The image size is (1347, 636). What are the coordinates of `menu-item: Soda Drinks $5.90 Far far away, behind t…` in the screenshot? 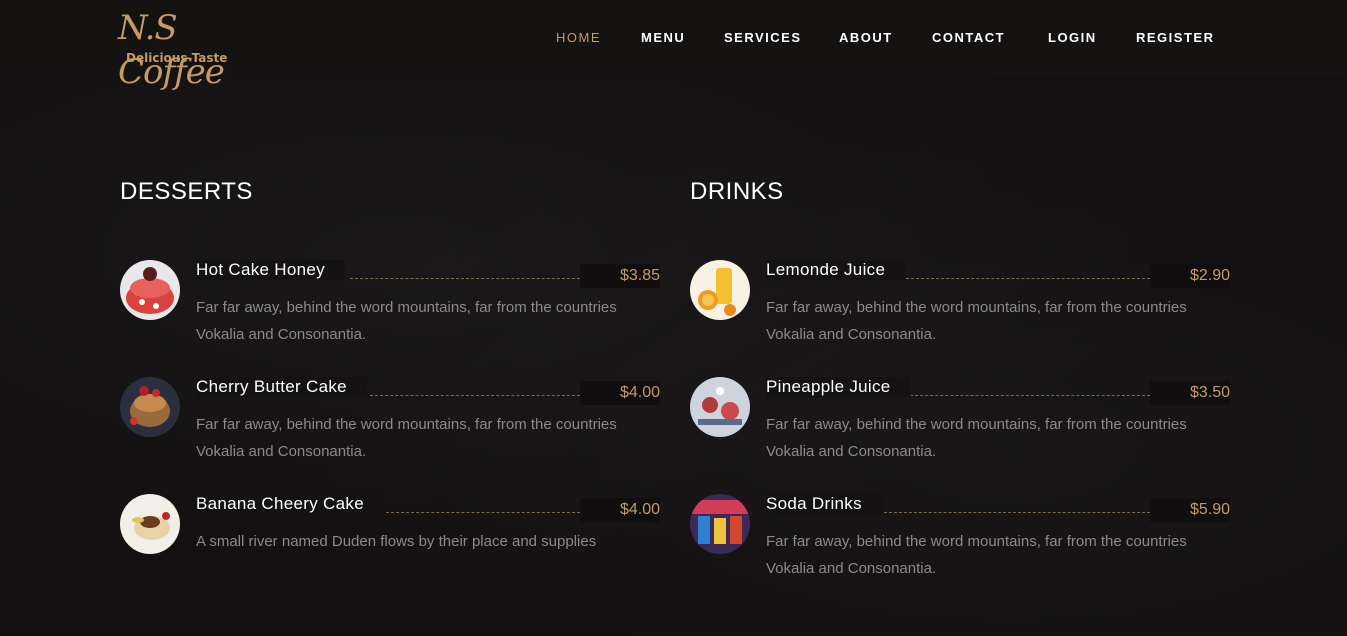 It's located at (960, 544).